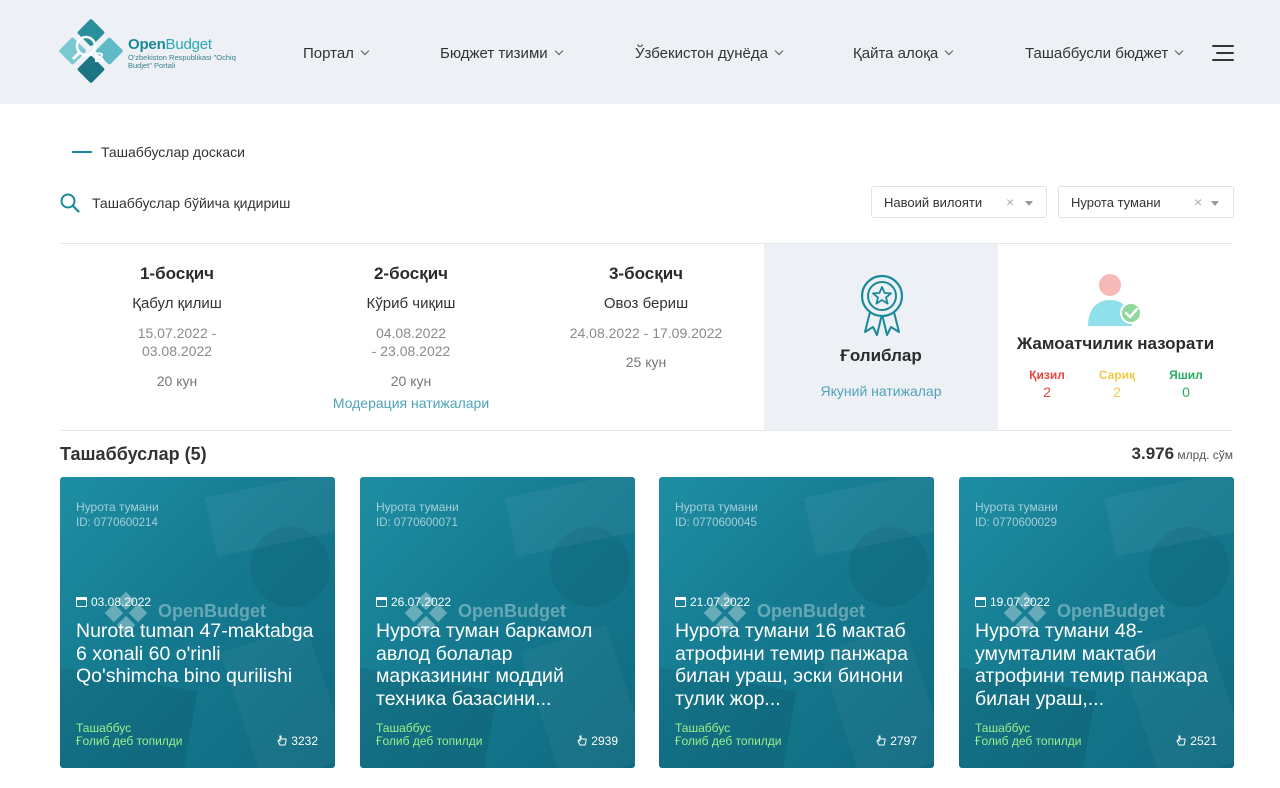 This screenshot has height=788, width=1280. I want to click on stage-dates: 04.08.2022 - 23.08.2022, so click(411, 342).